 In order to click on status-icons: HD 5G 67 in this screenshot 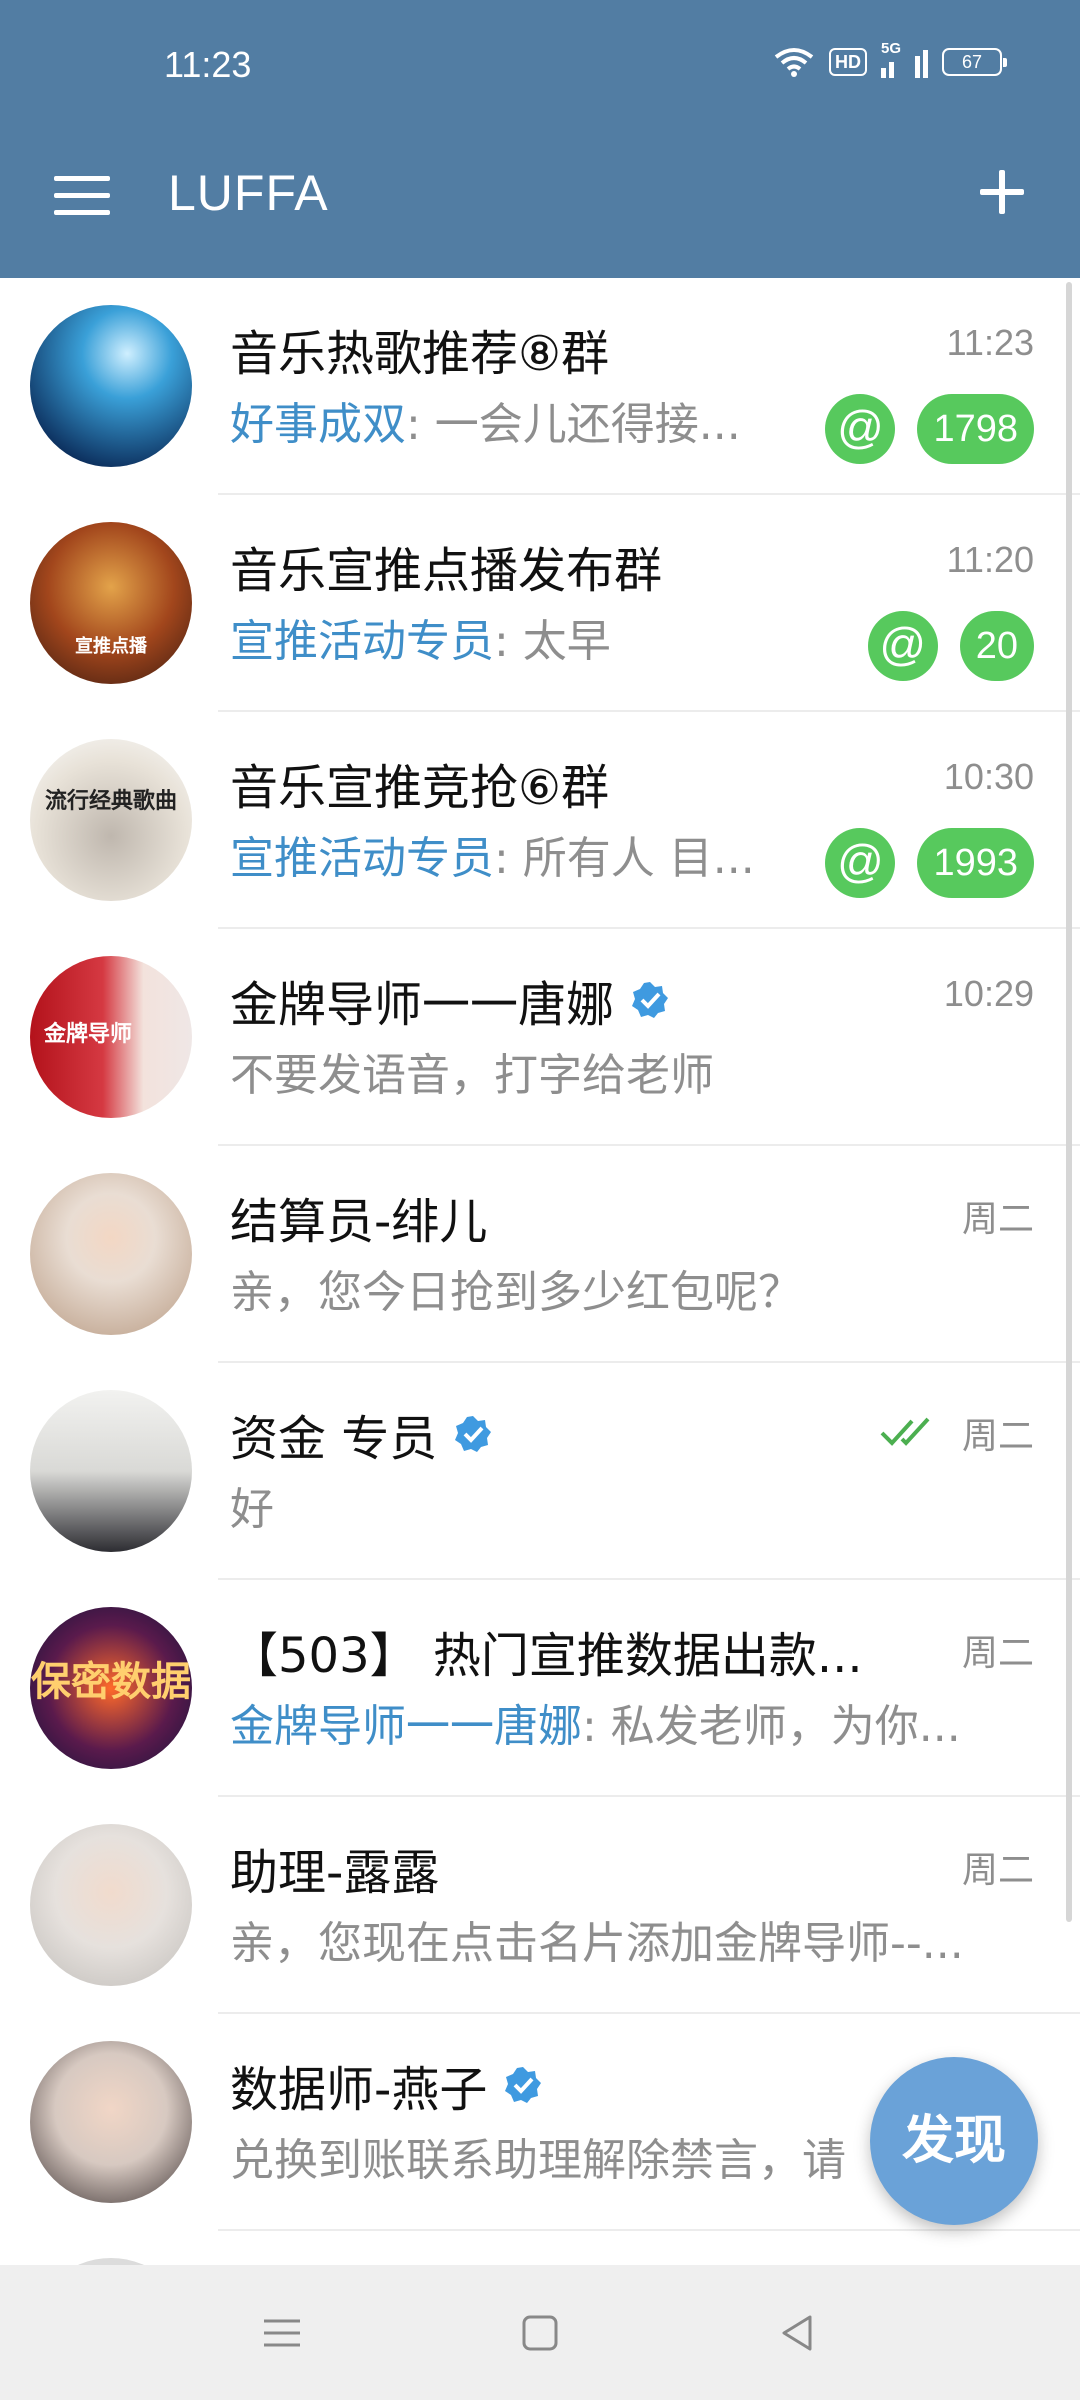, I will do `click(890, 59)`.